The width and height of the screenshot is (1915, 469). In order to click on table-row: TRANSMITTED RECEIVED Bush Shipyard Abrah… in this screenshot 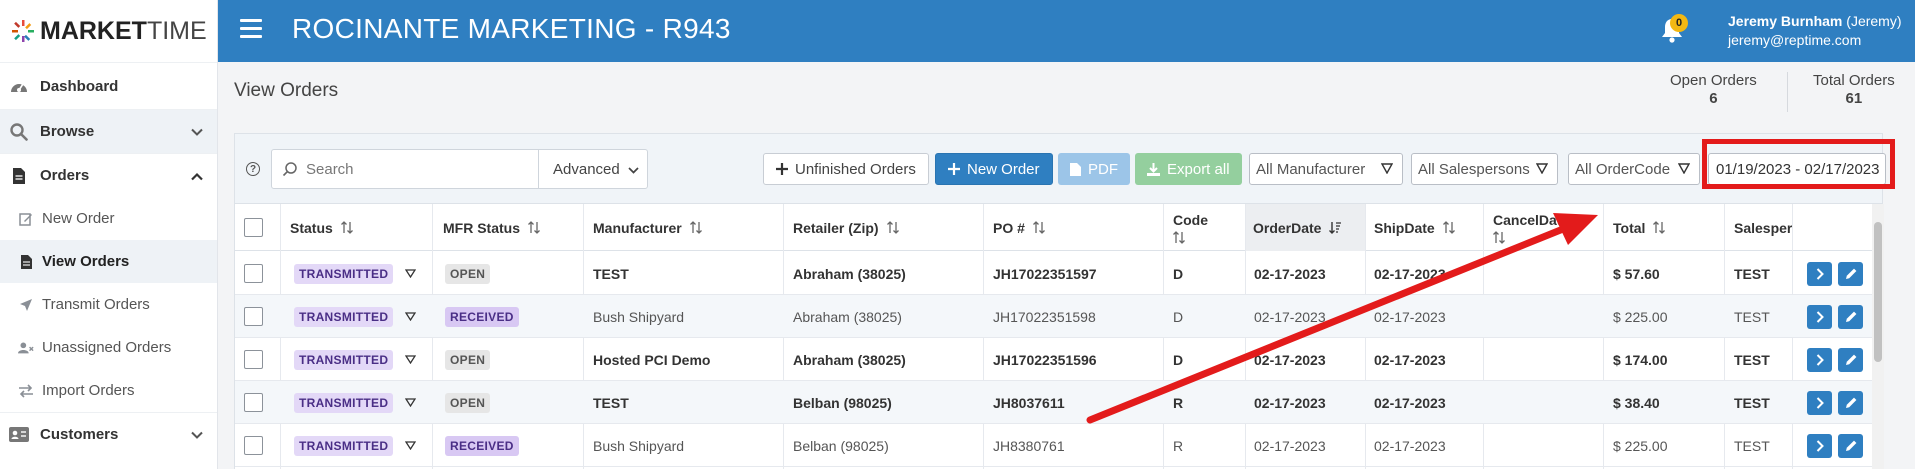, I will do `click(1059, 316)`.